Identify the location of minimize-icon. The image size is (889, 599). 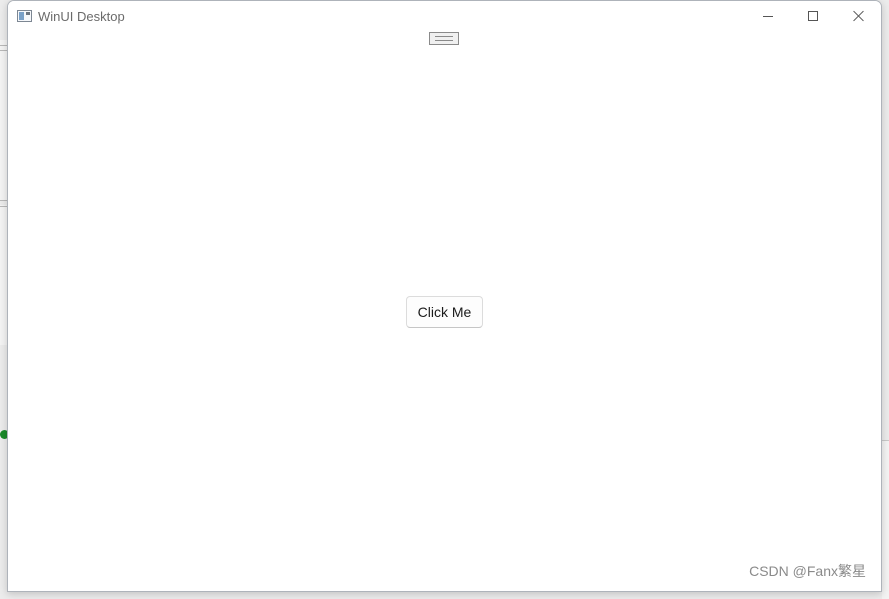
(768, 16).